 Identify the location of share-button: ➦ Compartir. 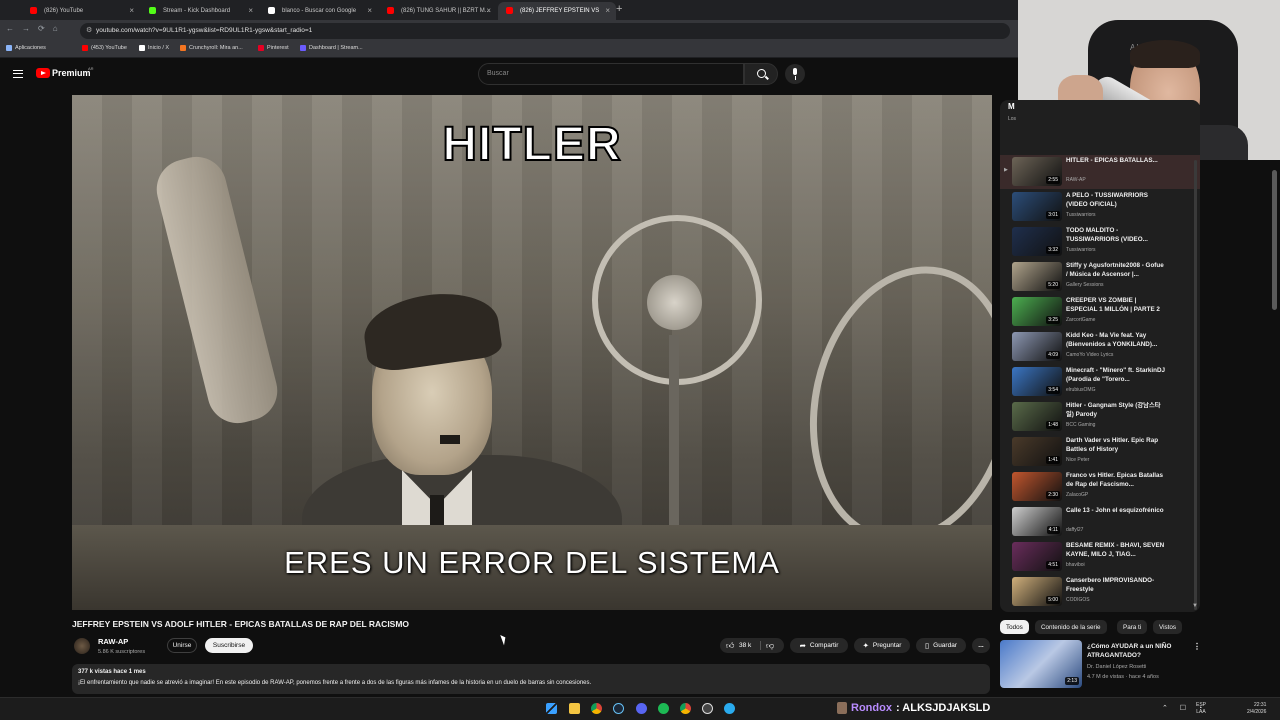
(819, 645).